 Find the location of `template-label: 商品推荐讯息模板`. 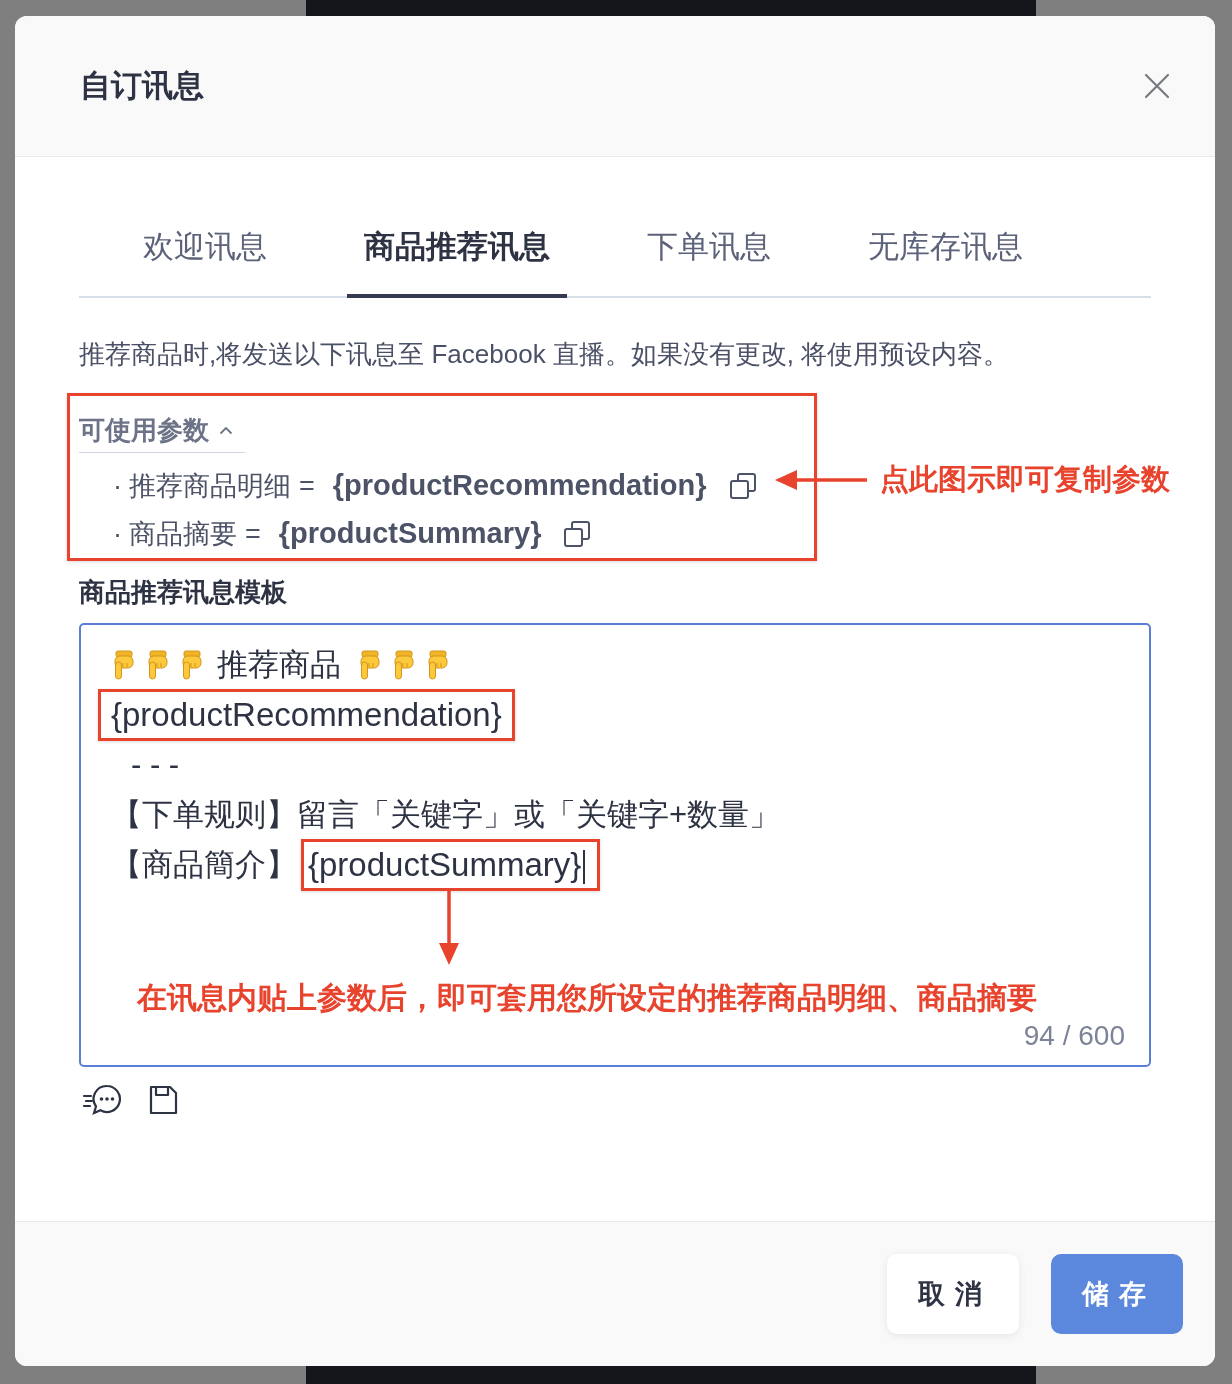

template-label: 商品推荐讯息模板 is located at coordinates (183, 592).